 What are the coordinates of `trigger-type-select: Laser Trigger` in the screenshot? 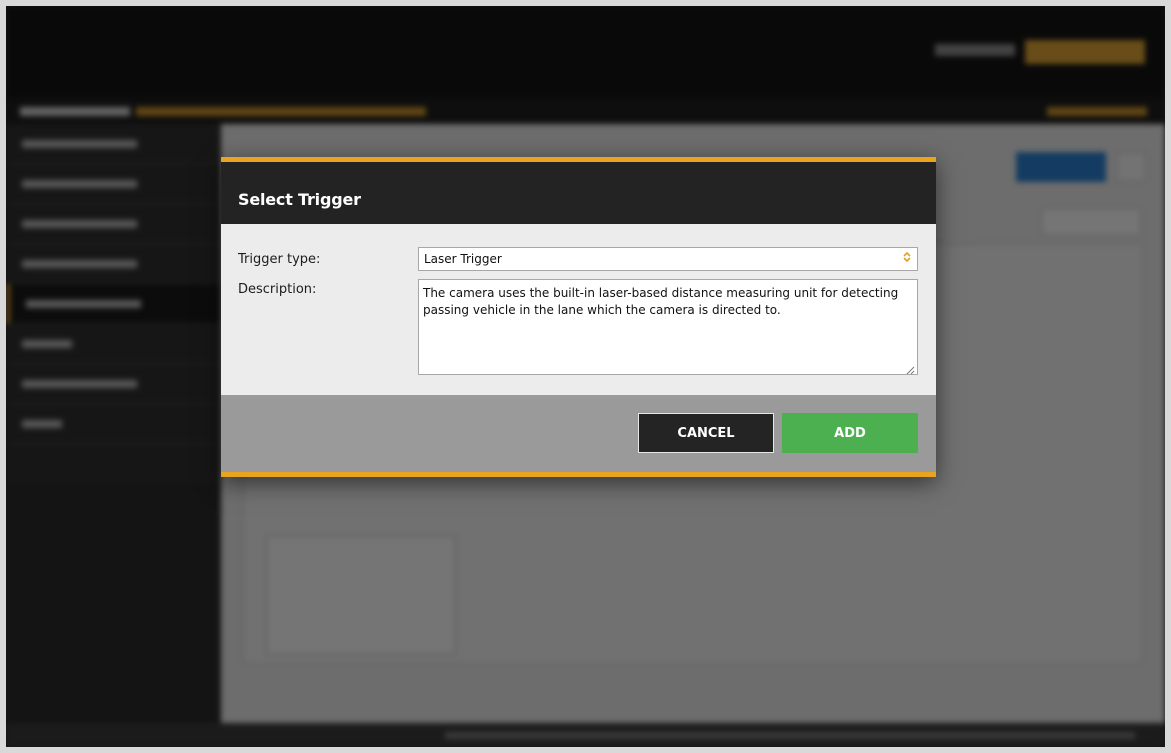 It's located at (668, 259).